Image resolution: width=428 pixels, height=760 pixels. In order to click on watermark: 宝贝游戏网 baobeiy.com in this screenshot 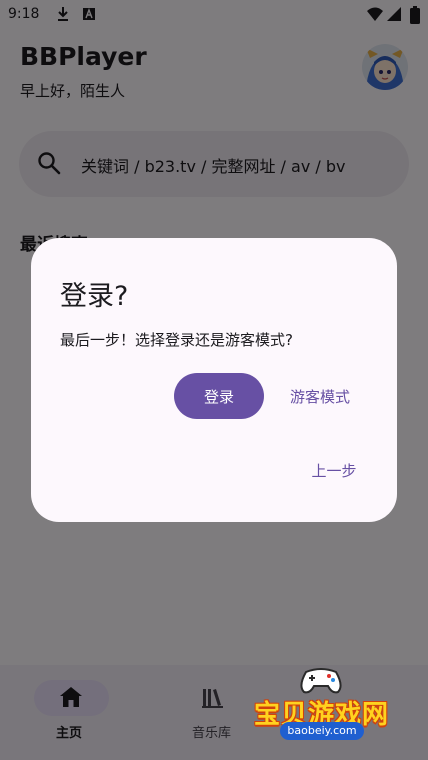, I will do `click(325, 710)`.